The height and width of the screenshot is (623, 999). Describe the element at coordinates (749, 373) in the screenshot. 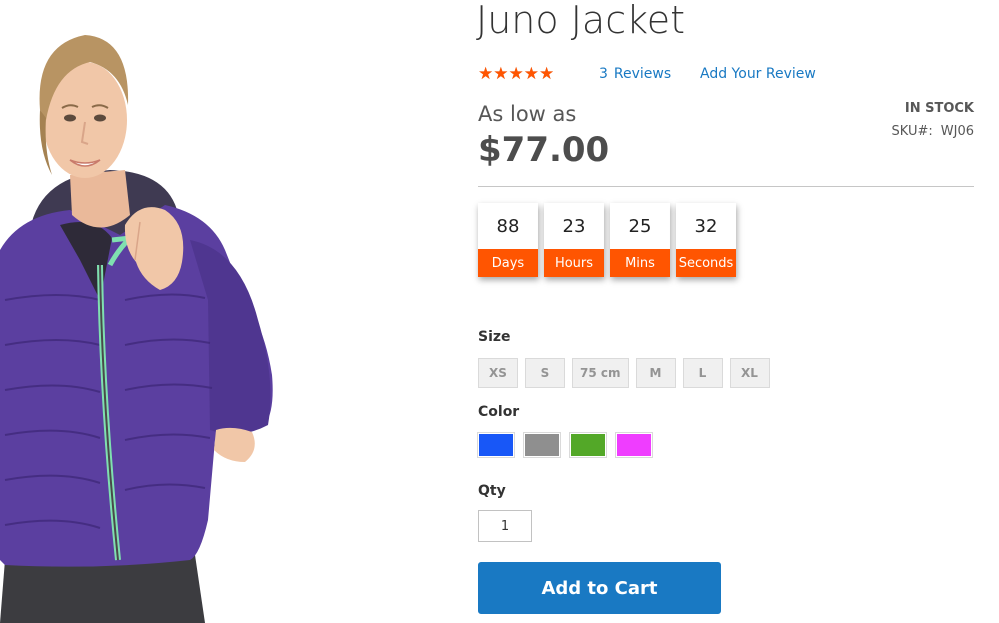

I see `size-swatch-xl: XL` at that location.